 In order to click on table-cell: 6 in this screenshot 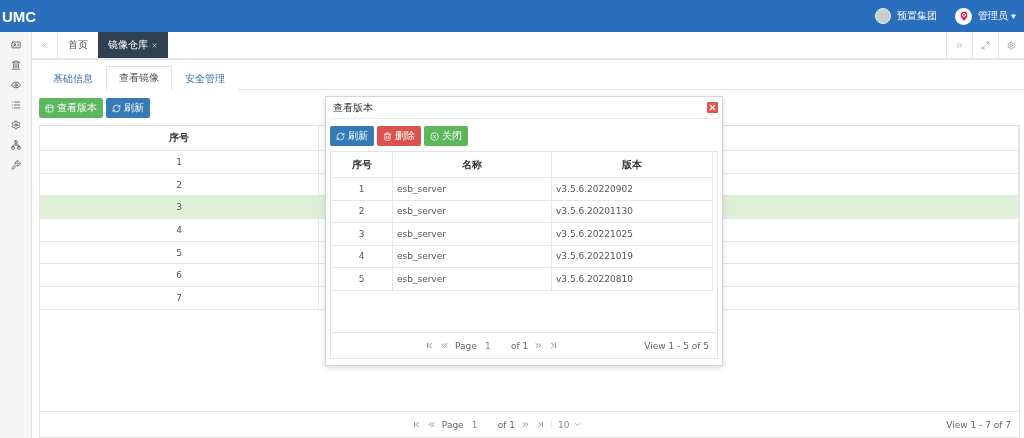, I will do `click(179, 275)`.